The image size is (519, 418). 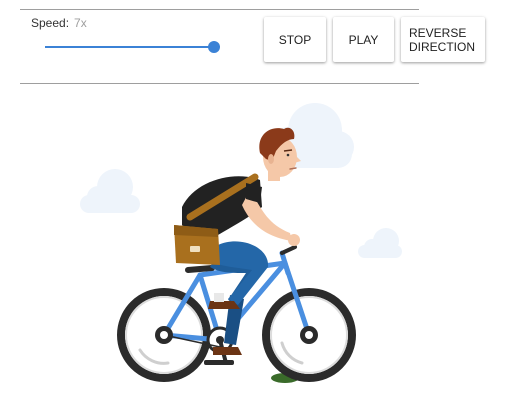 What do you see at coordinates (50, 23) in the screenshot?
I see `speed-label-text: Speed:` at bounding box center [50, 23].